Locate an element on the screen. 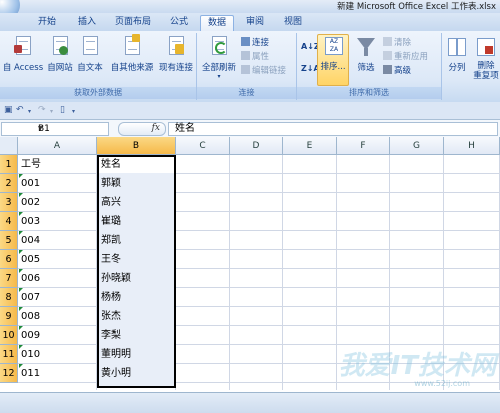 The image size is (500, 413). column-header-e: E is located at coordinates (310, 146).